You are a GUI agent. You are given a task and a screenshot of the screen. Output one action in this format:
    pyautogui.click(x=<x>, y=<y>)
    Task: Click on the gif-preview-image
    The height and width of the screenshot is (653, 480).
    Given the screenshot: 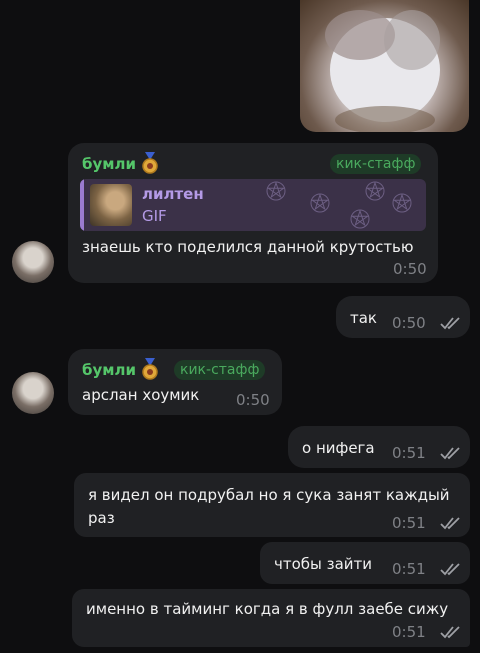 What is the action you would take?
    pyautogui.click(x=384, y=66)
    